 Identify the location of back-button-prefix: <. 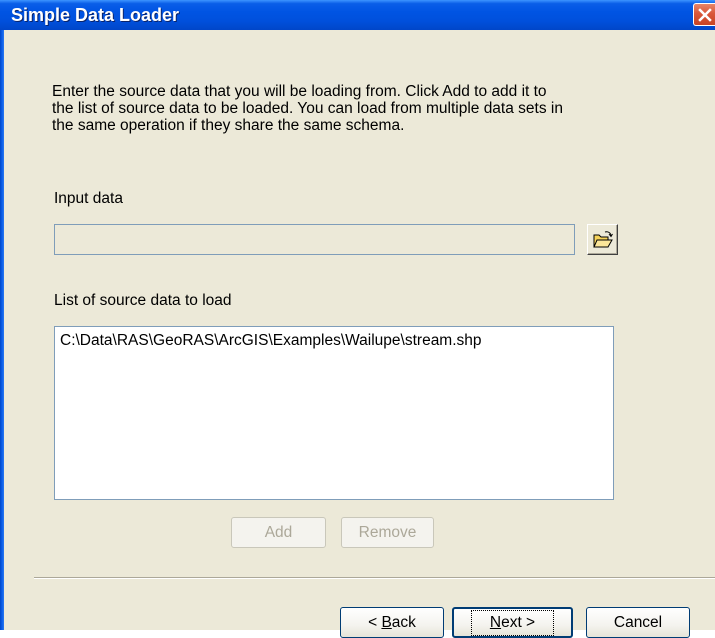
(375, 622).